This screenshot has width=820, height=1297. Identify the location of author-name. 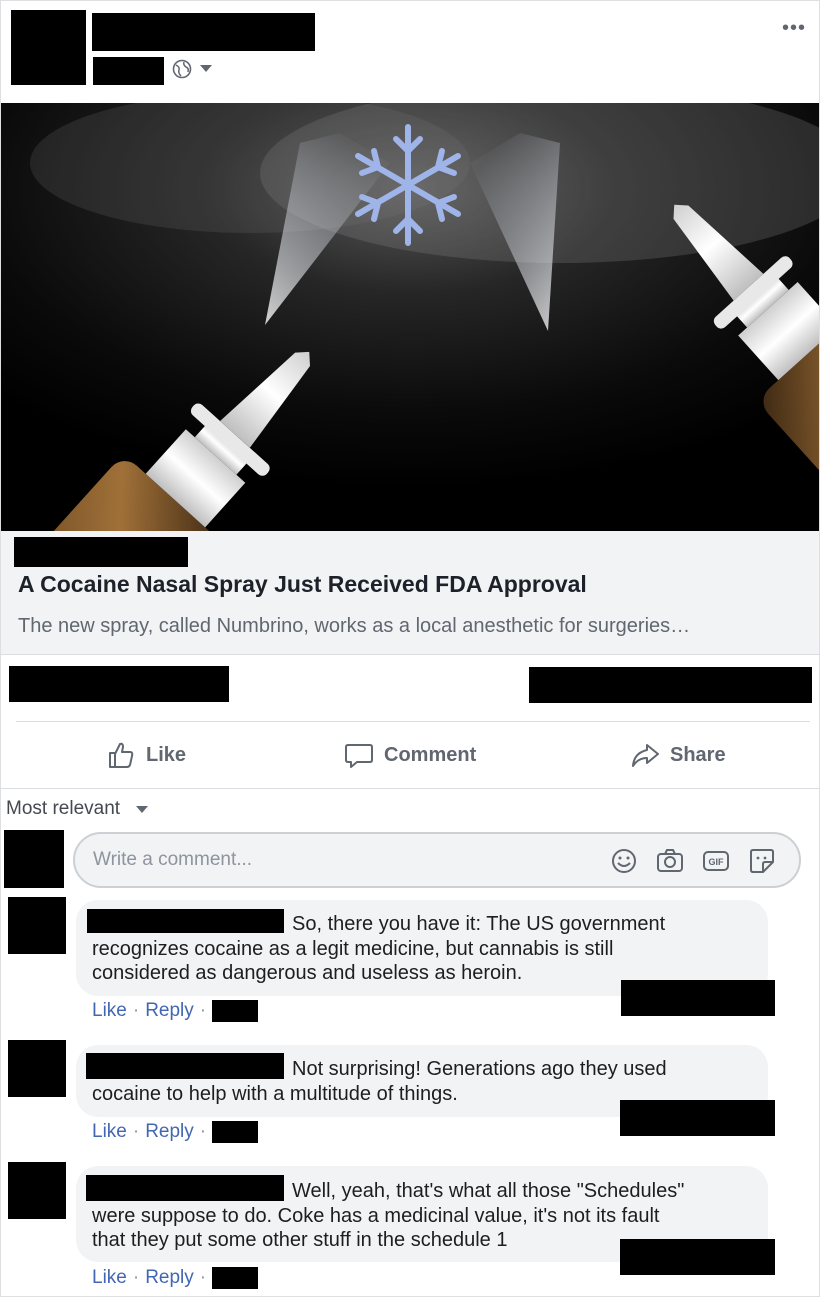
(203, 32).